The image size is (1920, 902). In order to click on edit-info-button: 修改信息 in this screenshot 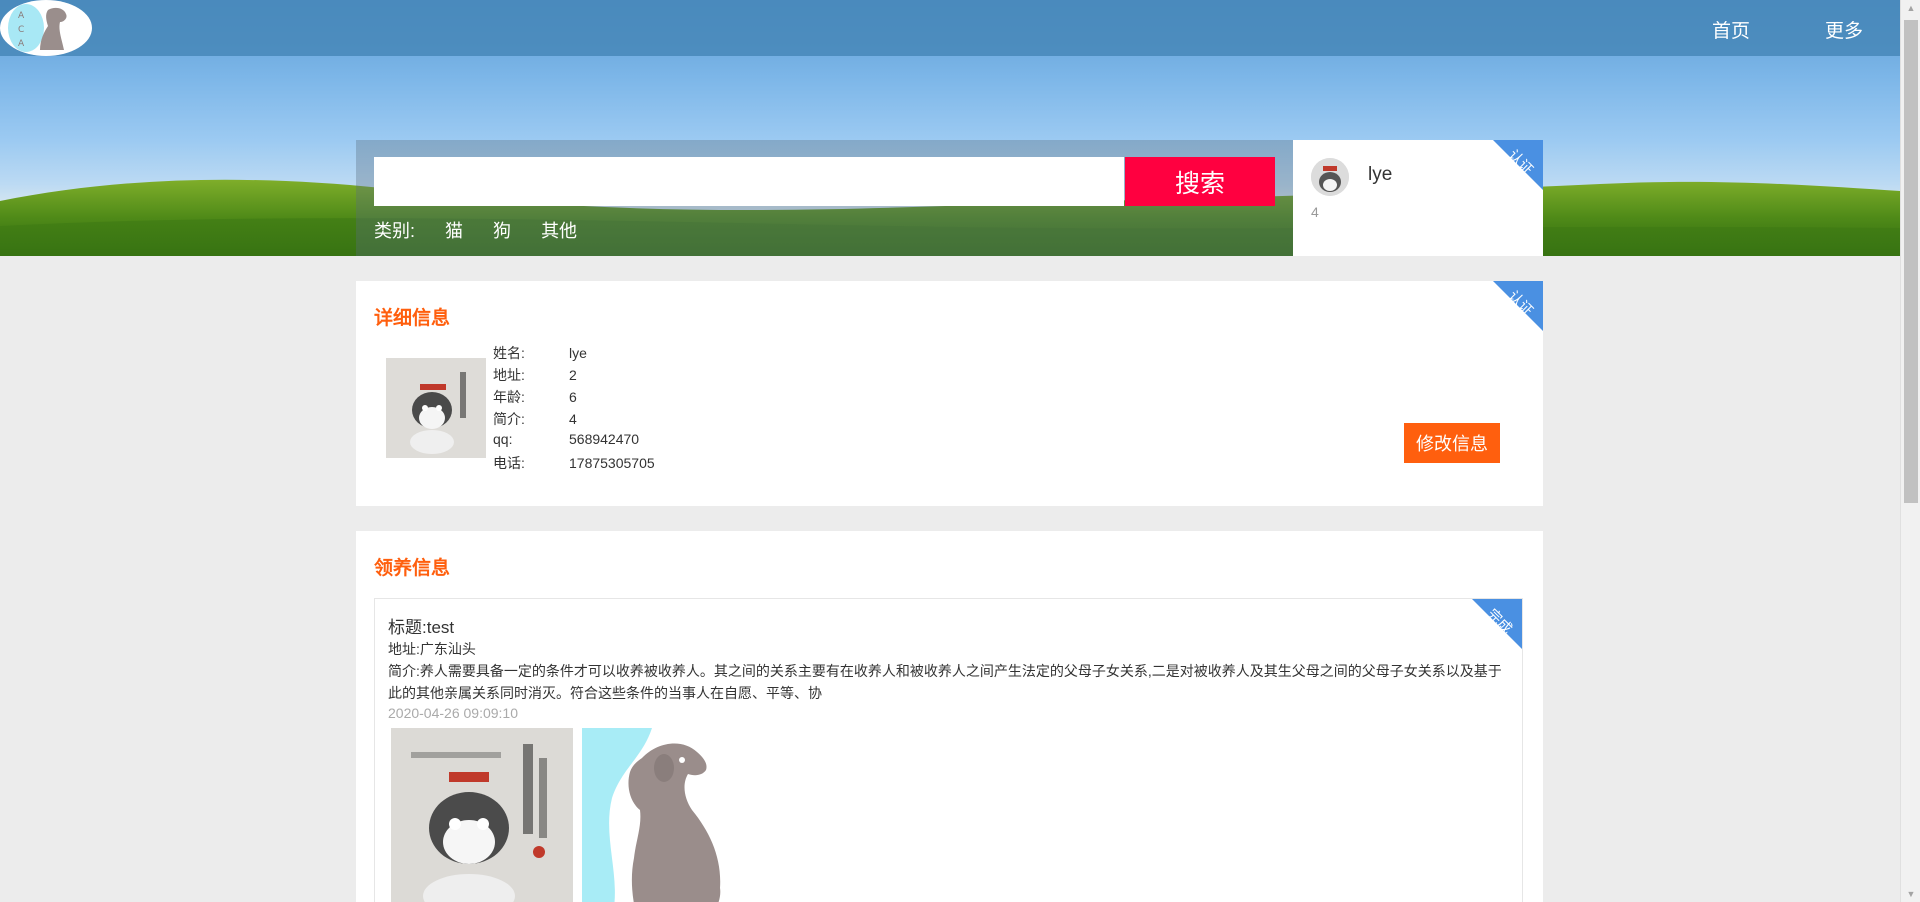, I will do `click(1452, 443)`.